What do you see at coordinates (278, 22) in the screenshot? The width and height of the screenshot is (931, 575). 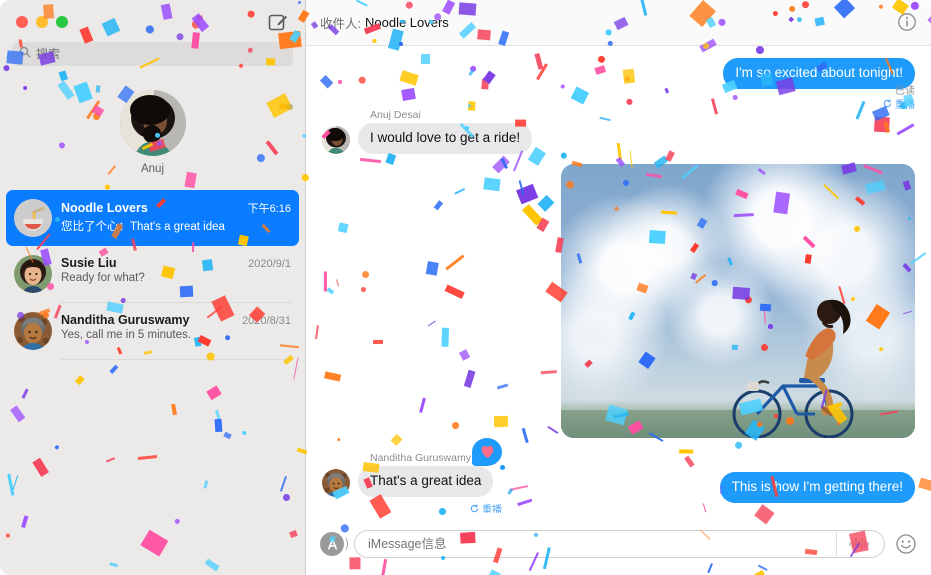 I see `compose-icon` at bounding box center [278, 22].